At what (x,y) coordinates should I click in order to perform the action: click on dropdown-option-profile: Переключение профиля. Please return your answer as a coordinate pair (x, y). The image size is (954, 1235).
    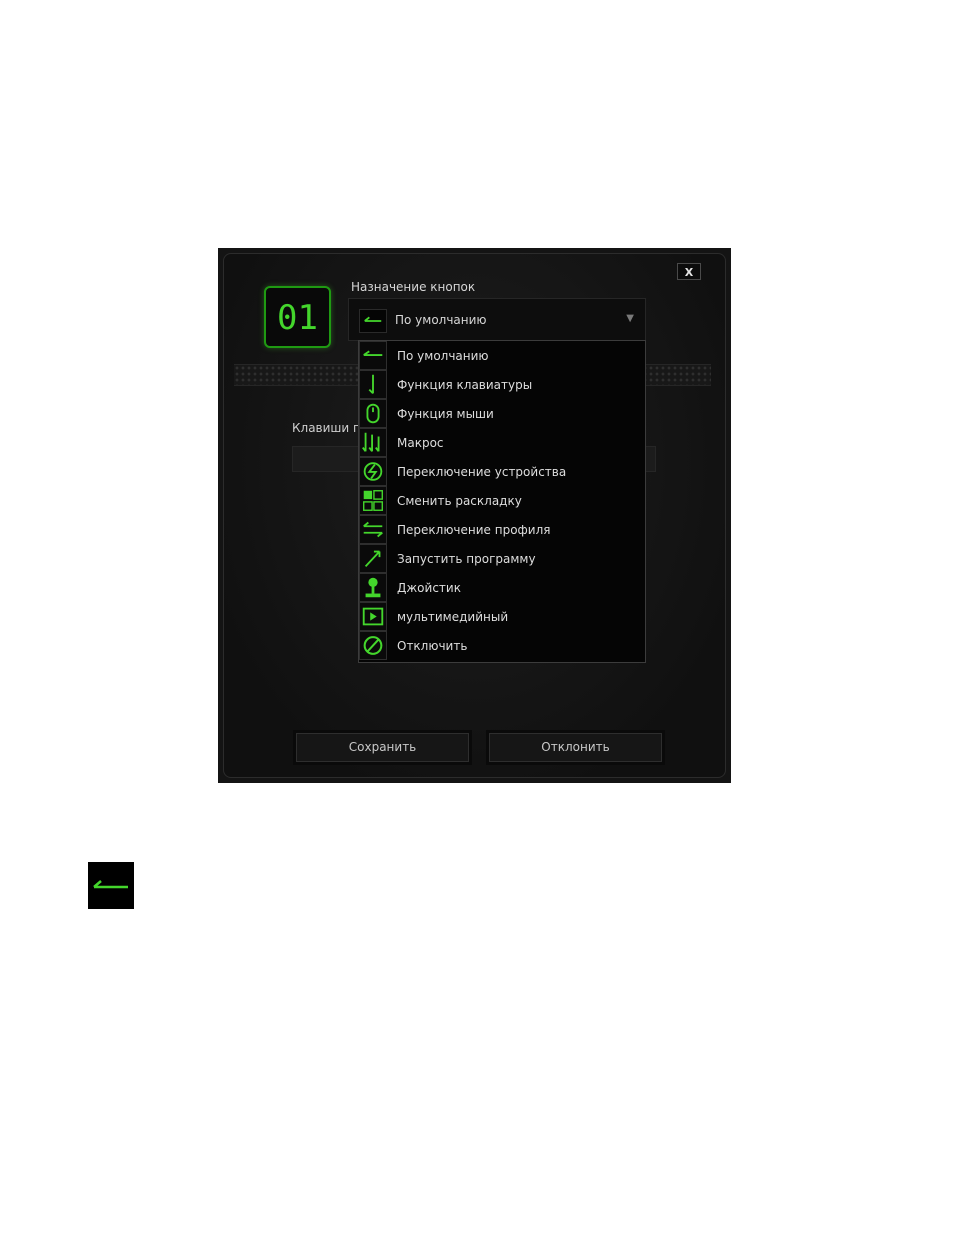
    Looking at the image, I should click on (502, 529).